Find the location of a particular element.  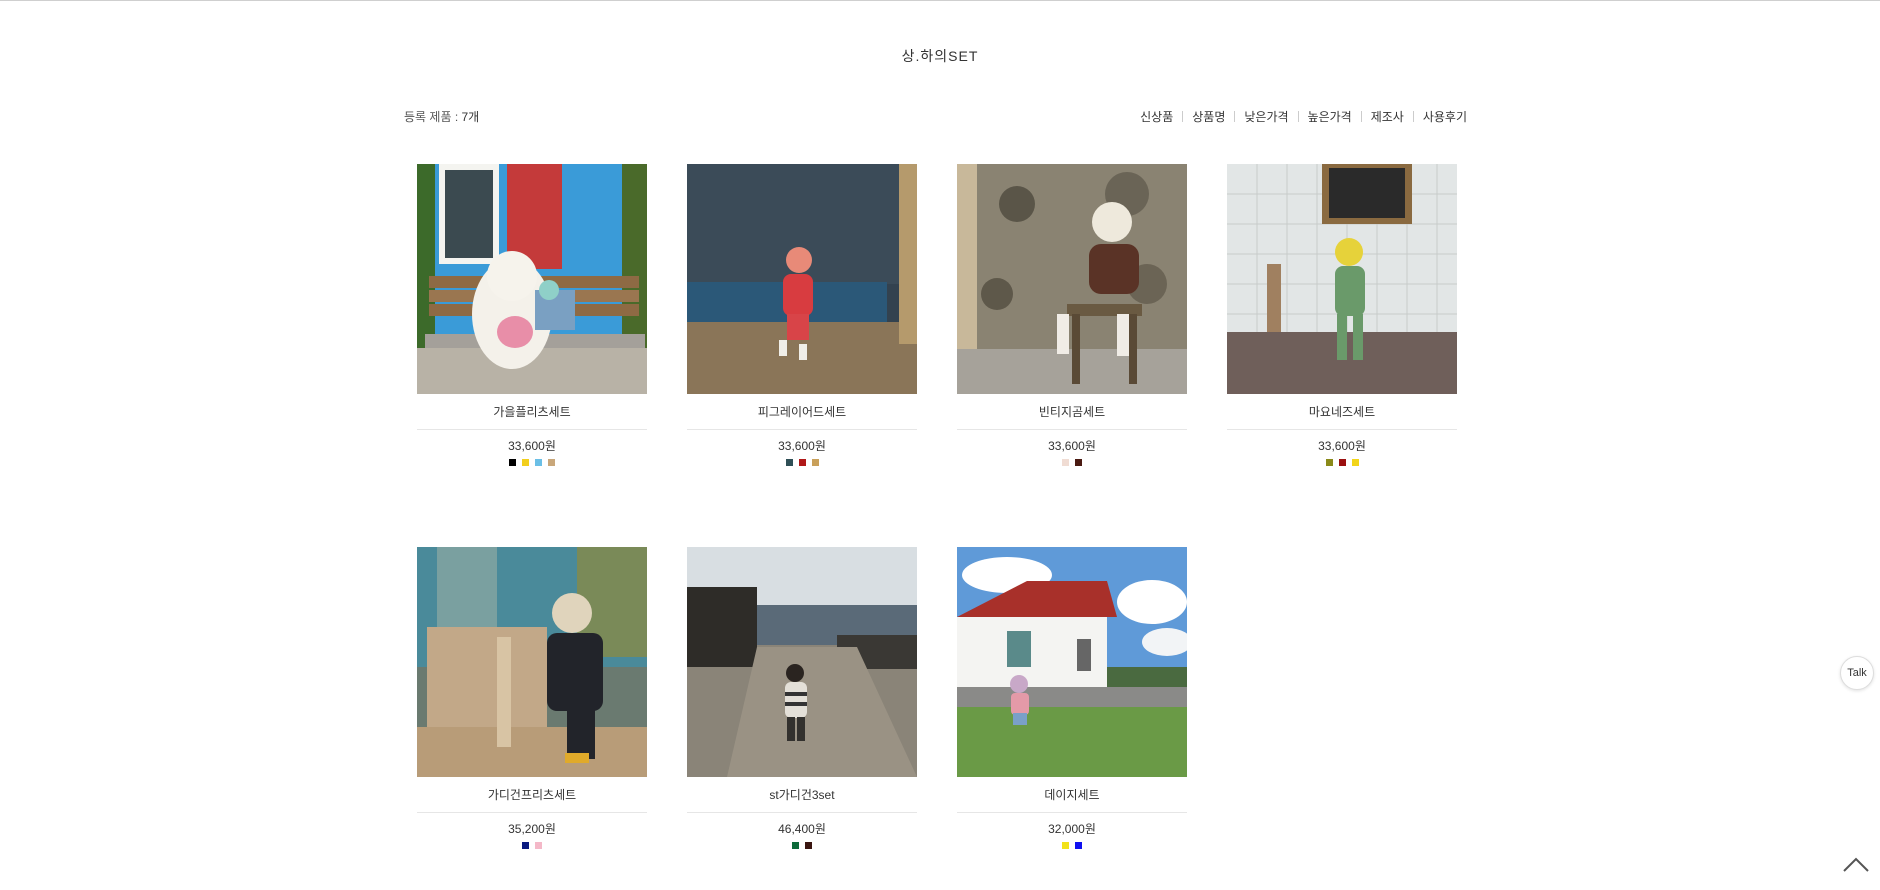

product-count: 등록 제품 : 7개 is located at coordinates (441, 116).